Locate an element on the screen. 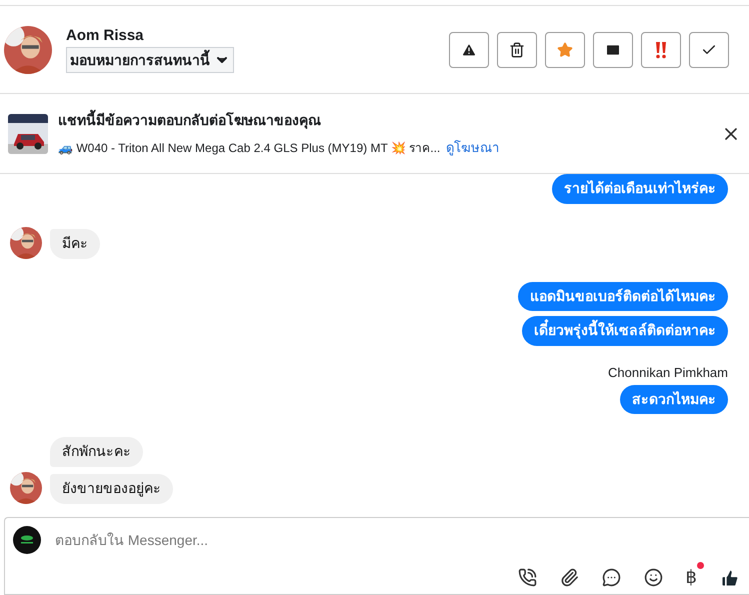  chat-bubble-icon is located at coordinates (611, 577).